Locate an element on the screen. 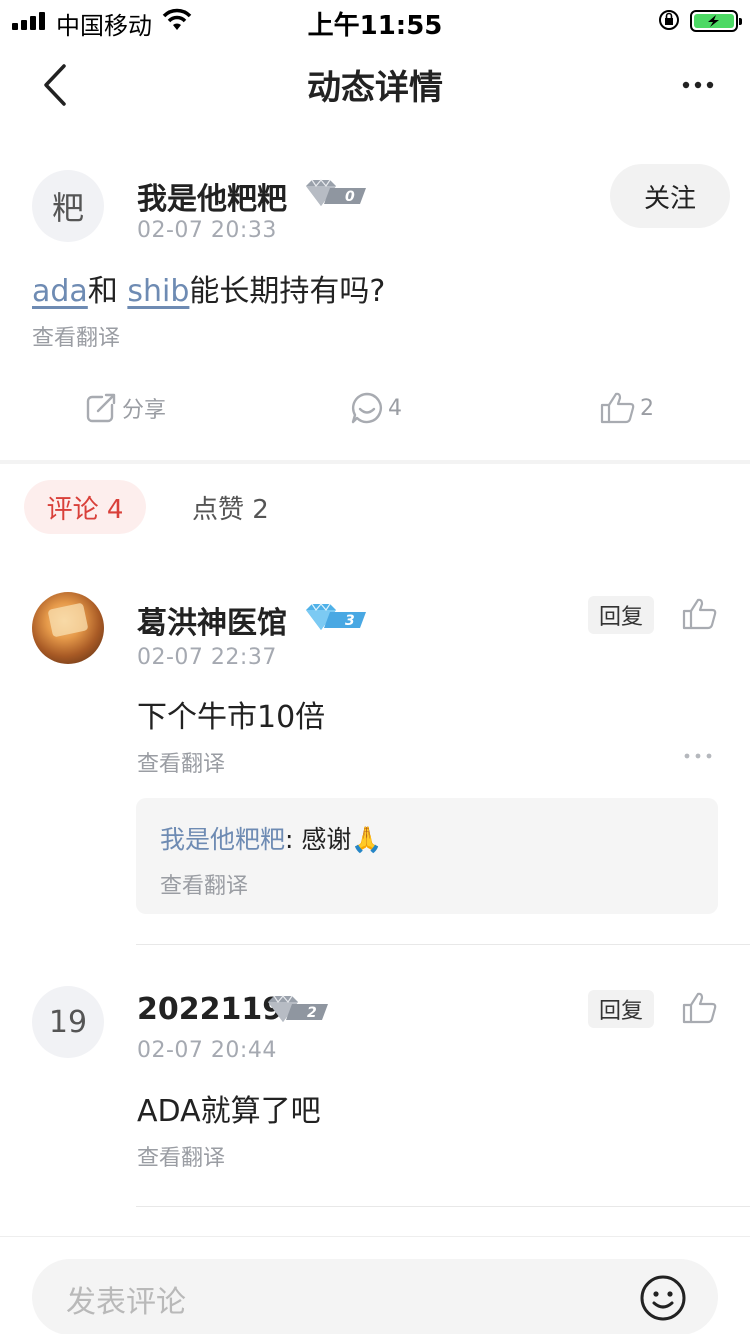 This screenshot has height=1334, width=750. comment-text: 下个牛市10倍 is located at coordinates (231, 717).